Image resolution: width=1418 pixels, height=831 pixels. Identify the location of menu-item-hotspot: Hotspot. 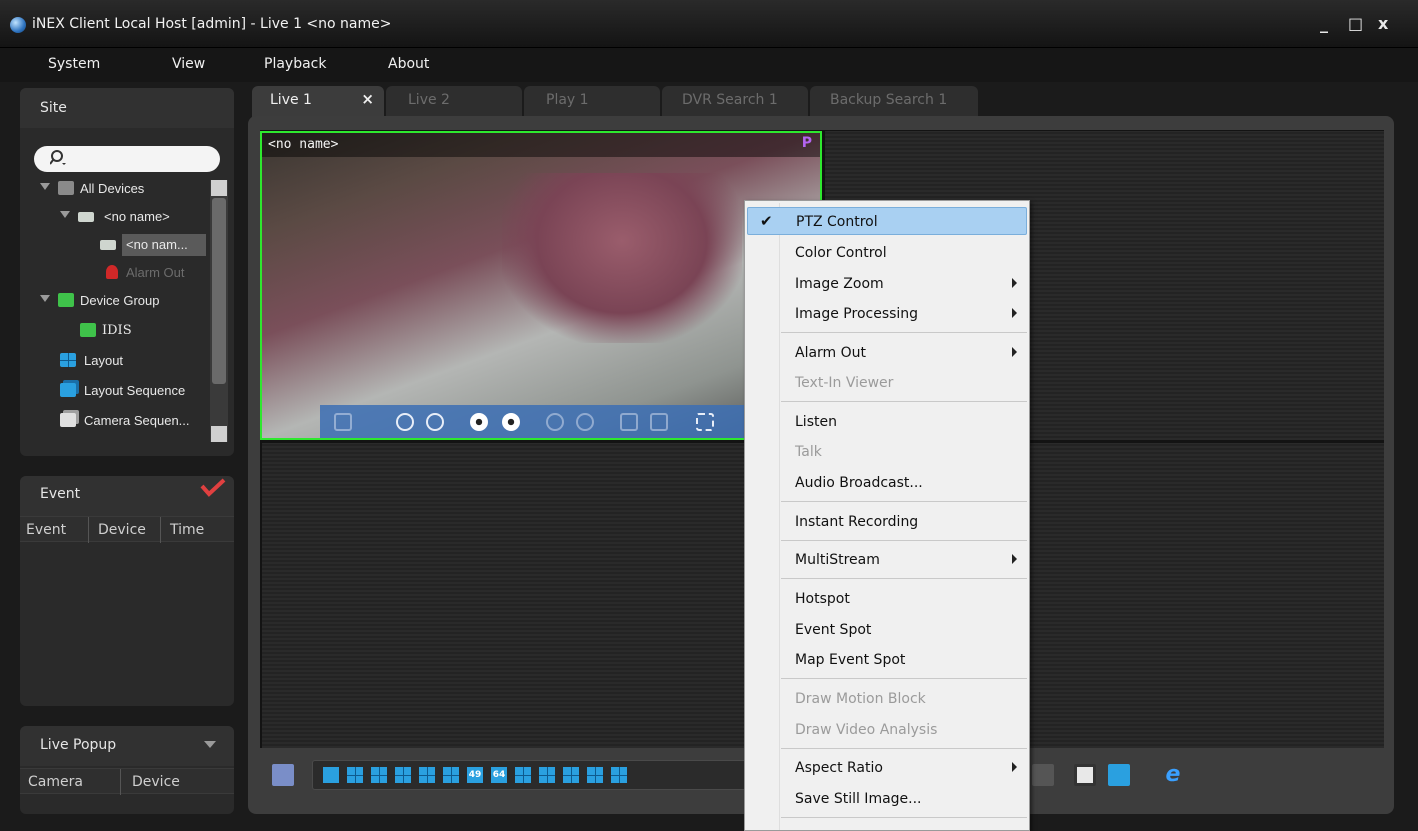
(887, 599).